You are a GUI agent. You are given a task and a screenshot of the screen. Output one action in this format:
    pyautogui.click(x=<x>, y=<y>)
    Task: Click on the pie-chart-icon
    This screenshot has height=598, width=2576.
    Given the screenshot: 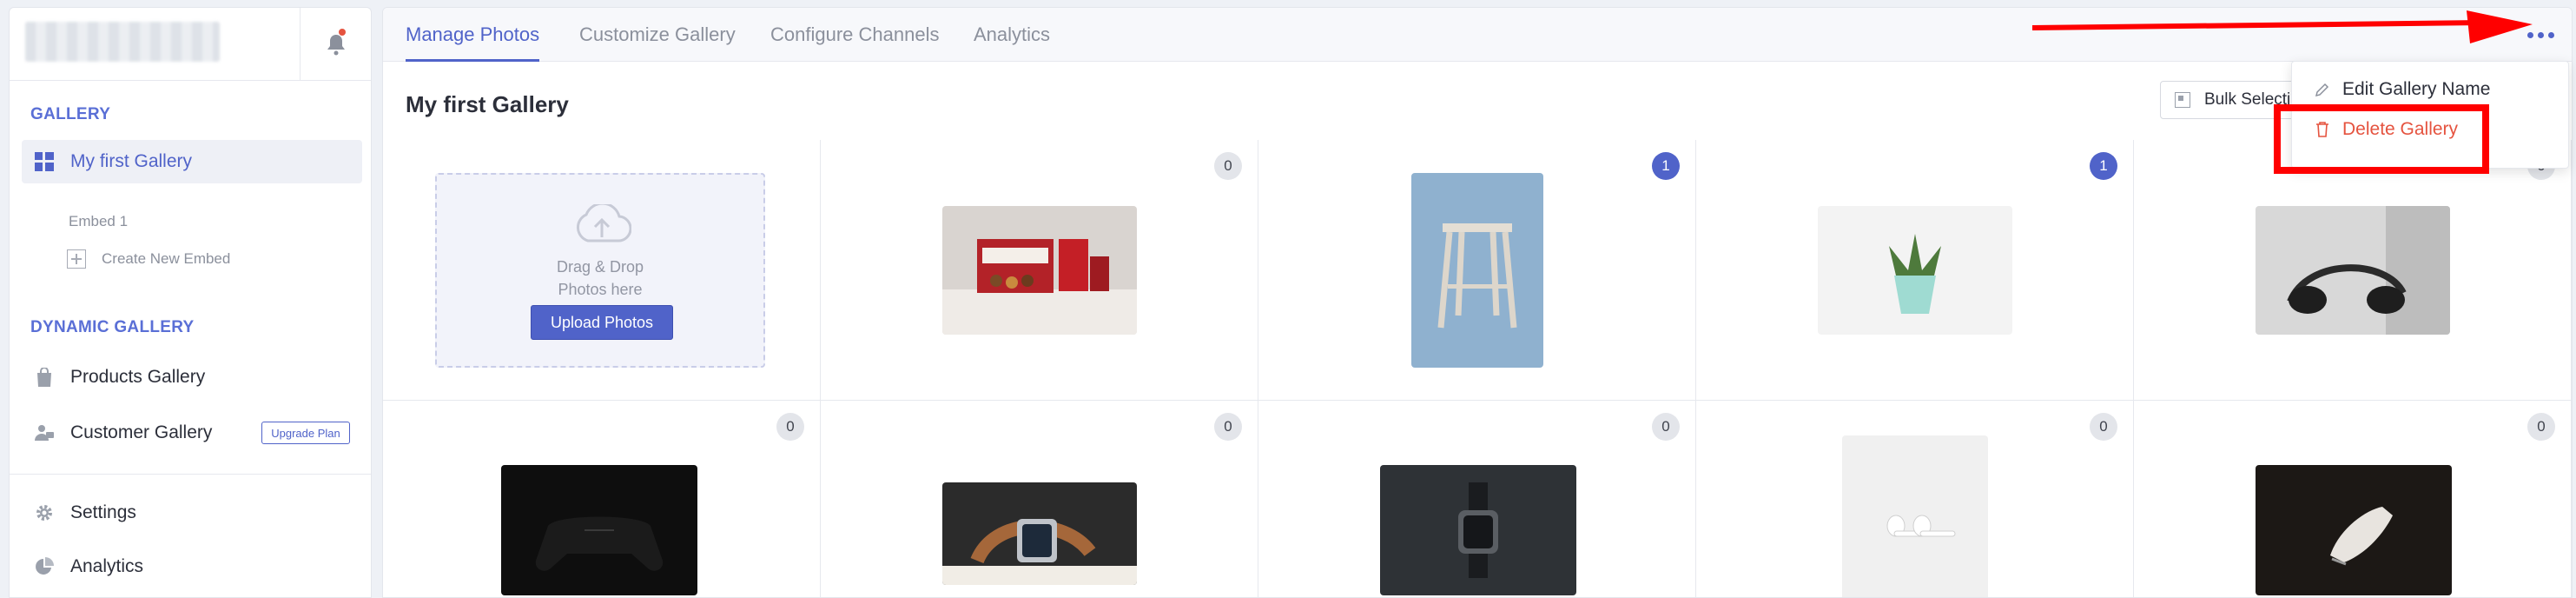 What is the action you would take?
    pyautogui.click(x=44, y=566)
    